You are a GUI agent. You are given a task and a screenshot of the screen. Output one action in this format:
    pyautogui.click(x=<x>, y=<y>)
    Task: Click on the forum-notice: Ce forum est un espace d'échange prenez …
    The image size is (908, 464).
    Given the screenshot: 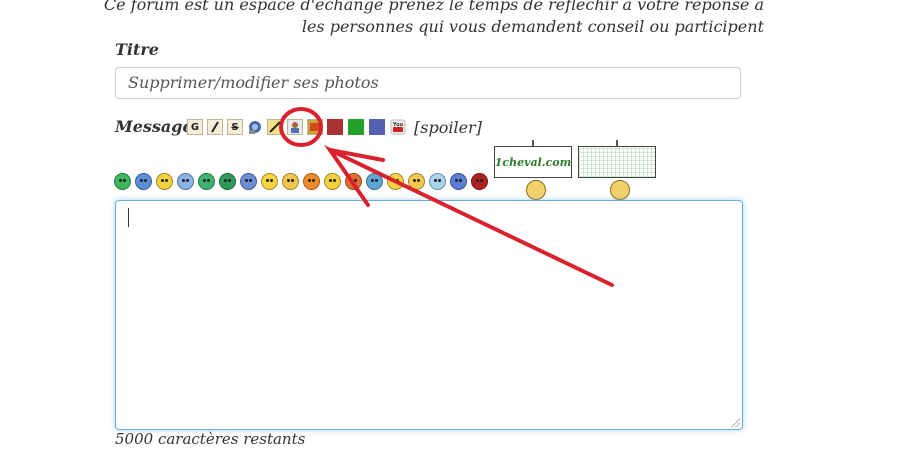 What is the action you would take?
    pyautogui.click(x=434, y=19)
    